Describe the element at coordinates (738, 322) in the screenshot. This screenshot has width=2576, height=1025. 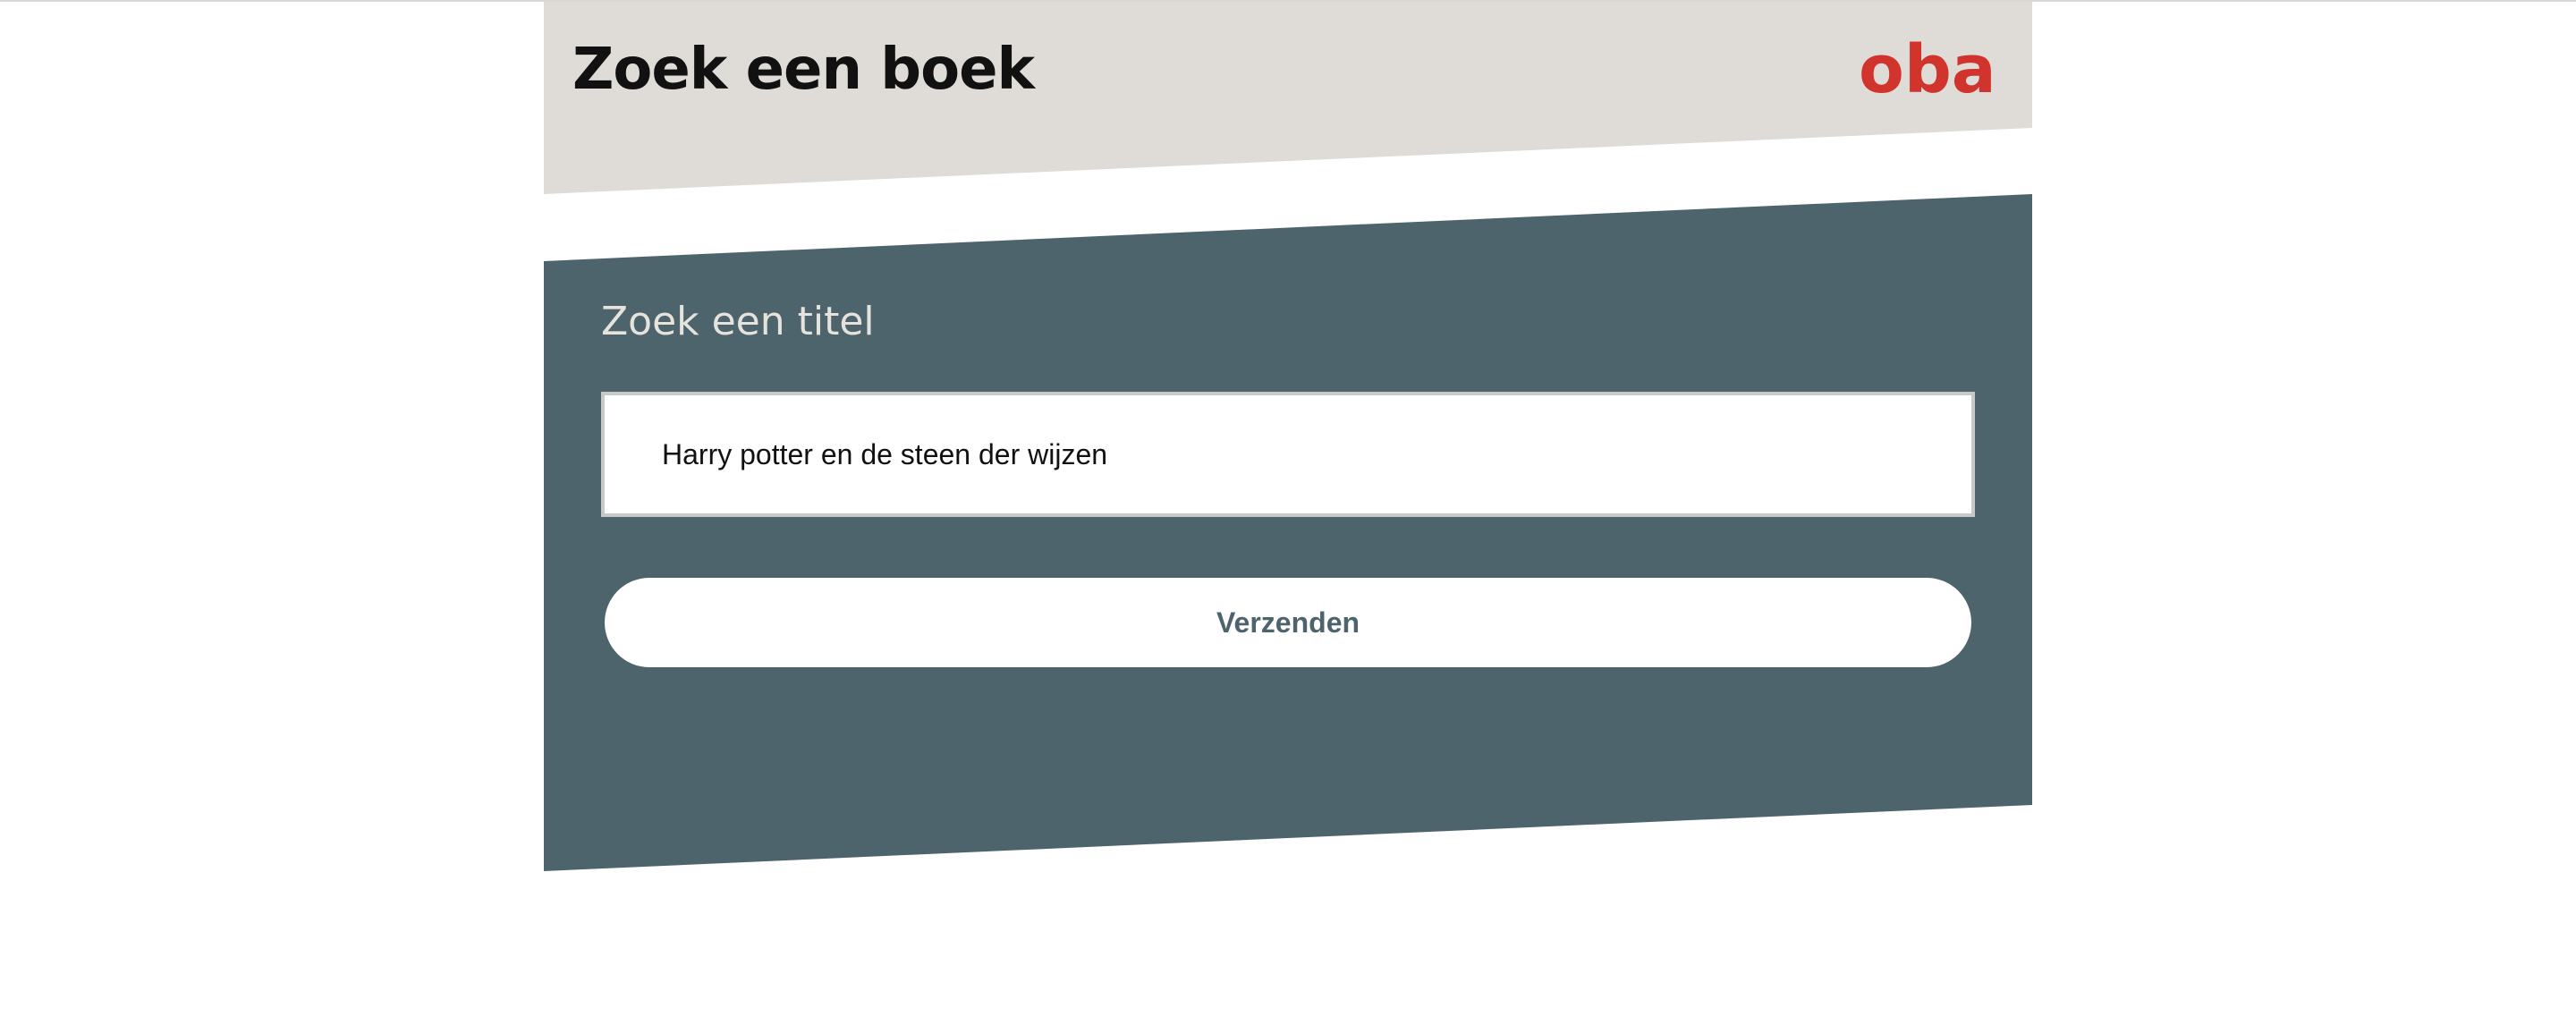
I see `search-label: Zoek een titel` at that location.